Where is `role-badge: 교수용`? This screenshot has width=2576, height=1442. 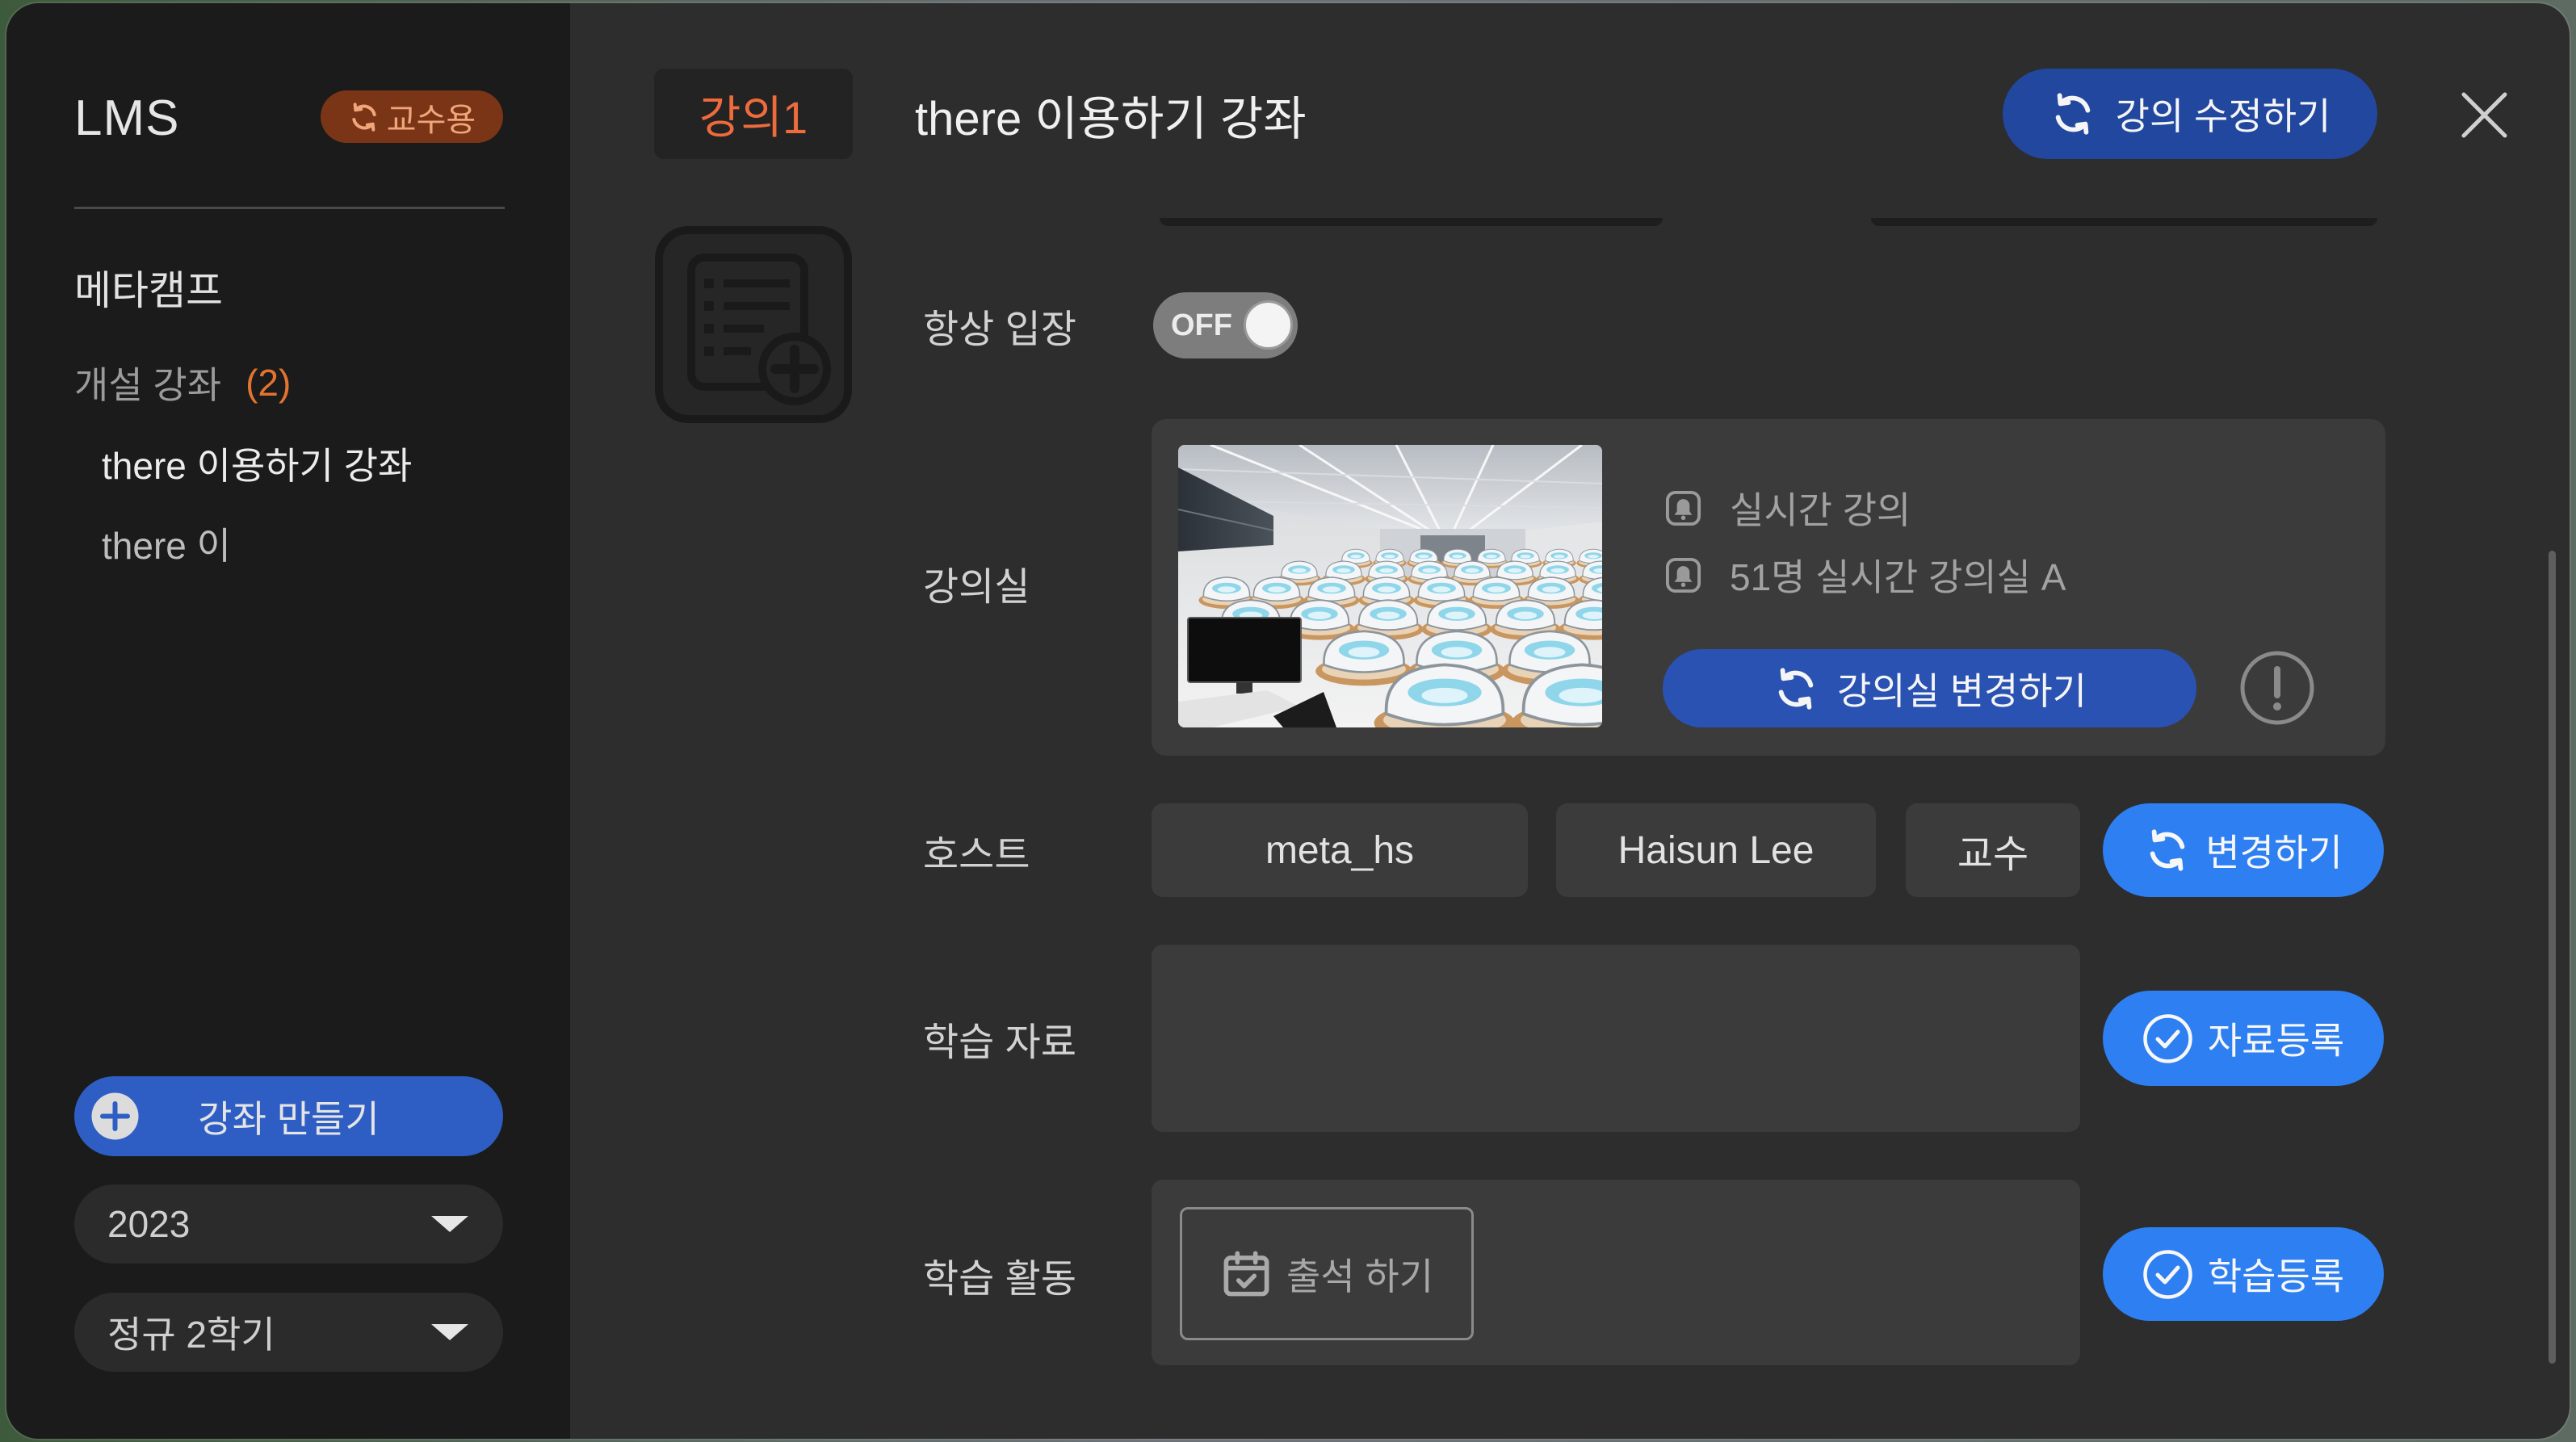
role-badge: 교수용 is located at coordinates (412, 116).